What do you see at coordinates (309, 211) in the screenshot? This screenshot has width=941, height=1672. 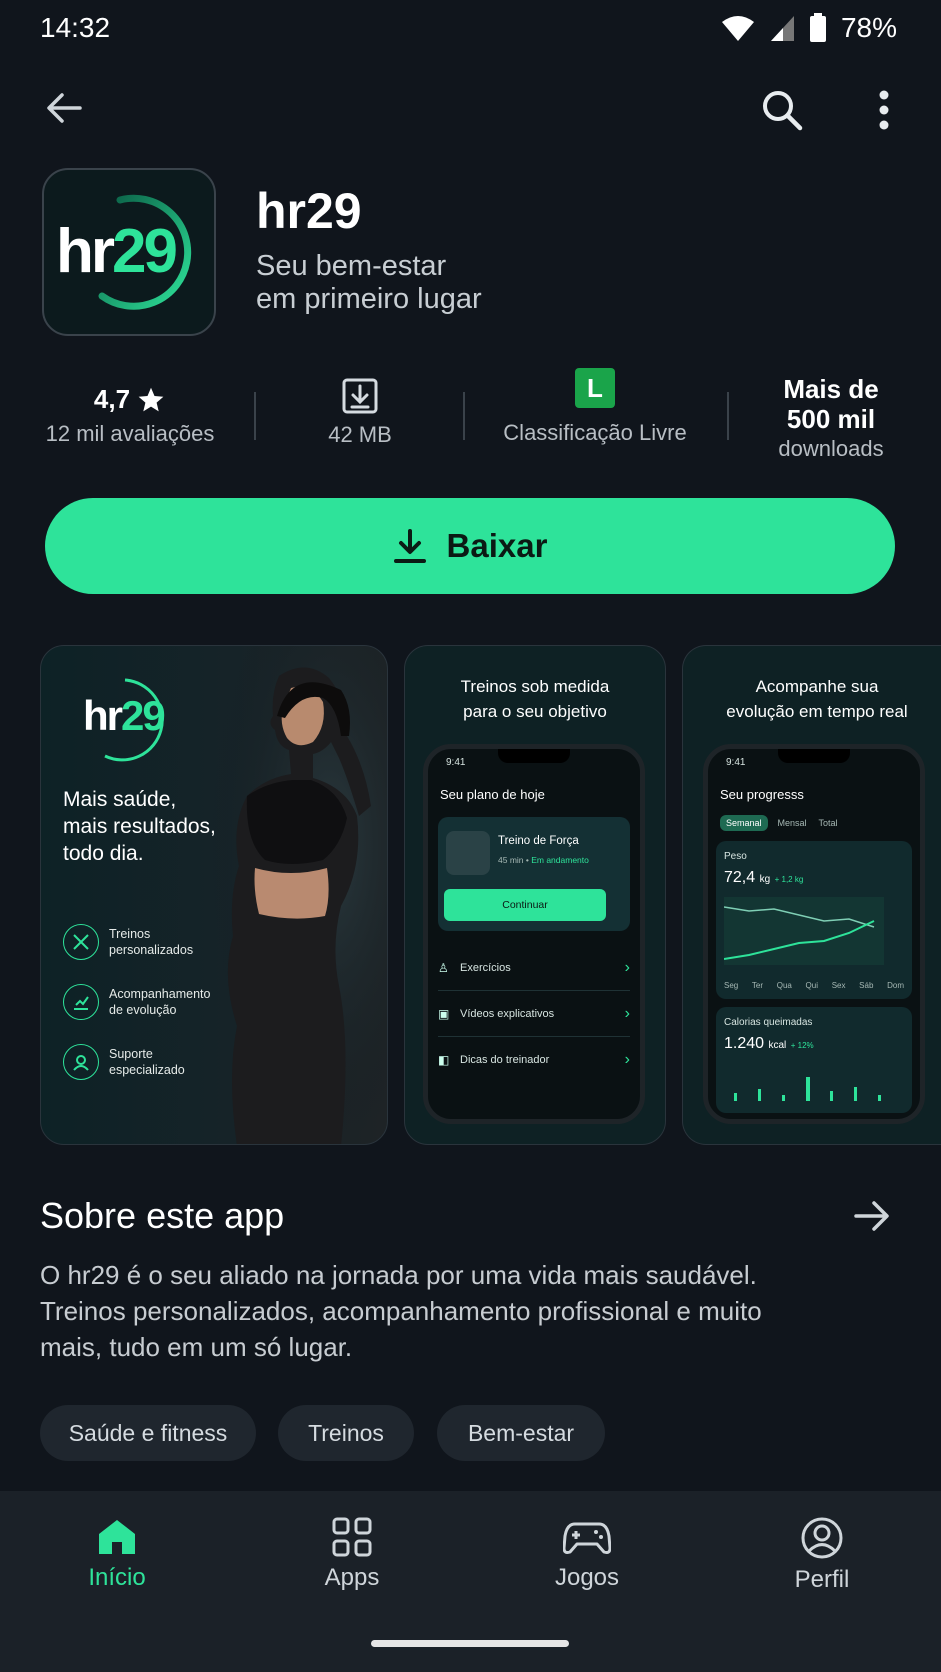 I see `app-title: hr29` at bounding box center [309, 211].